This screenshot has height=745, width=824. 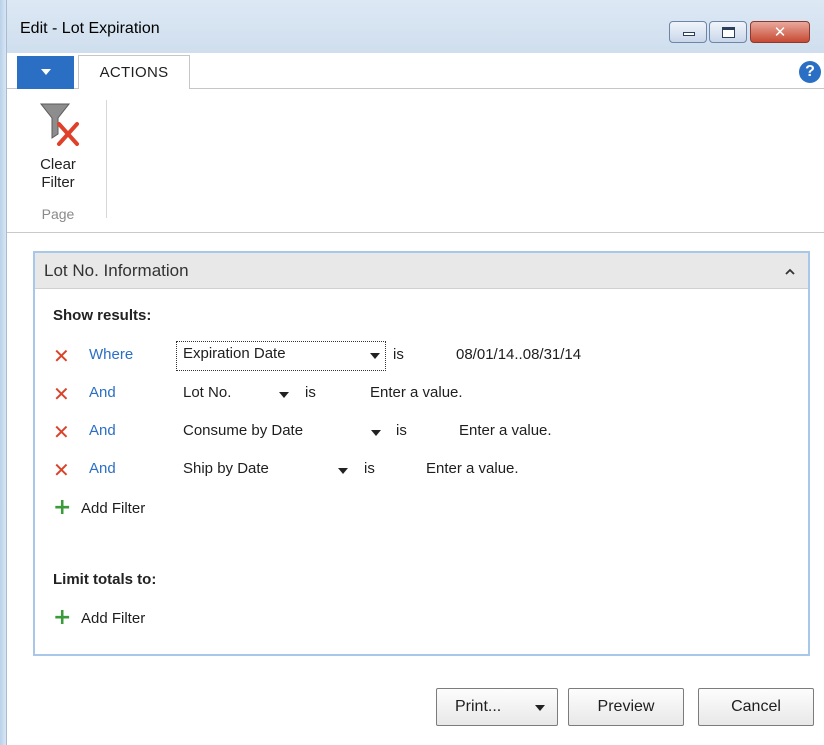 I want to click on show-results-label: Show results:, so click(x=102, y=315).